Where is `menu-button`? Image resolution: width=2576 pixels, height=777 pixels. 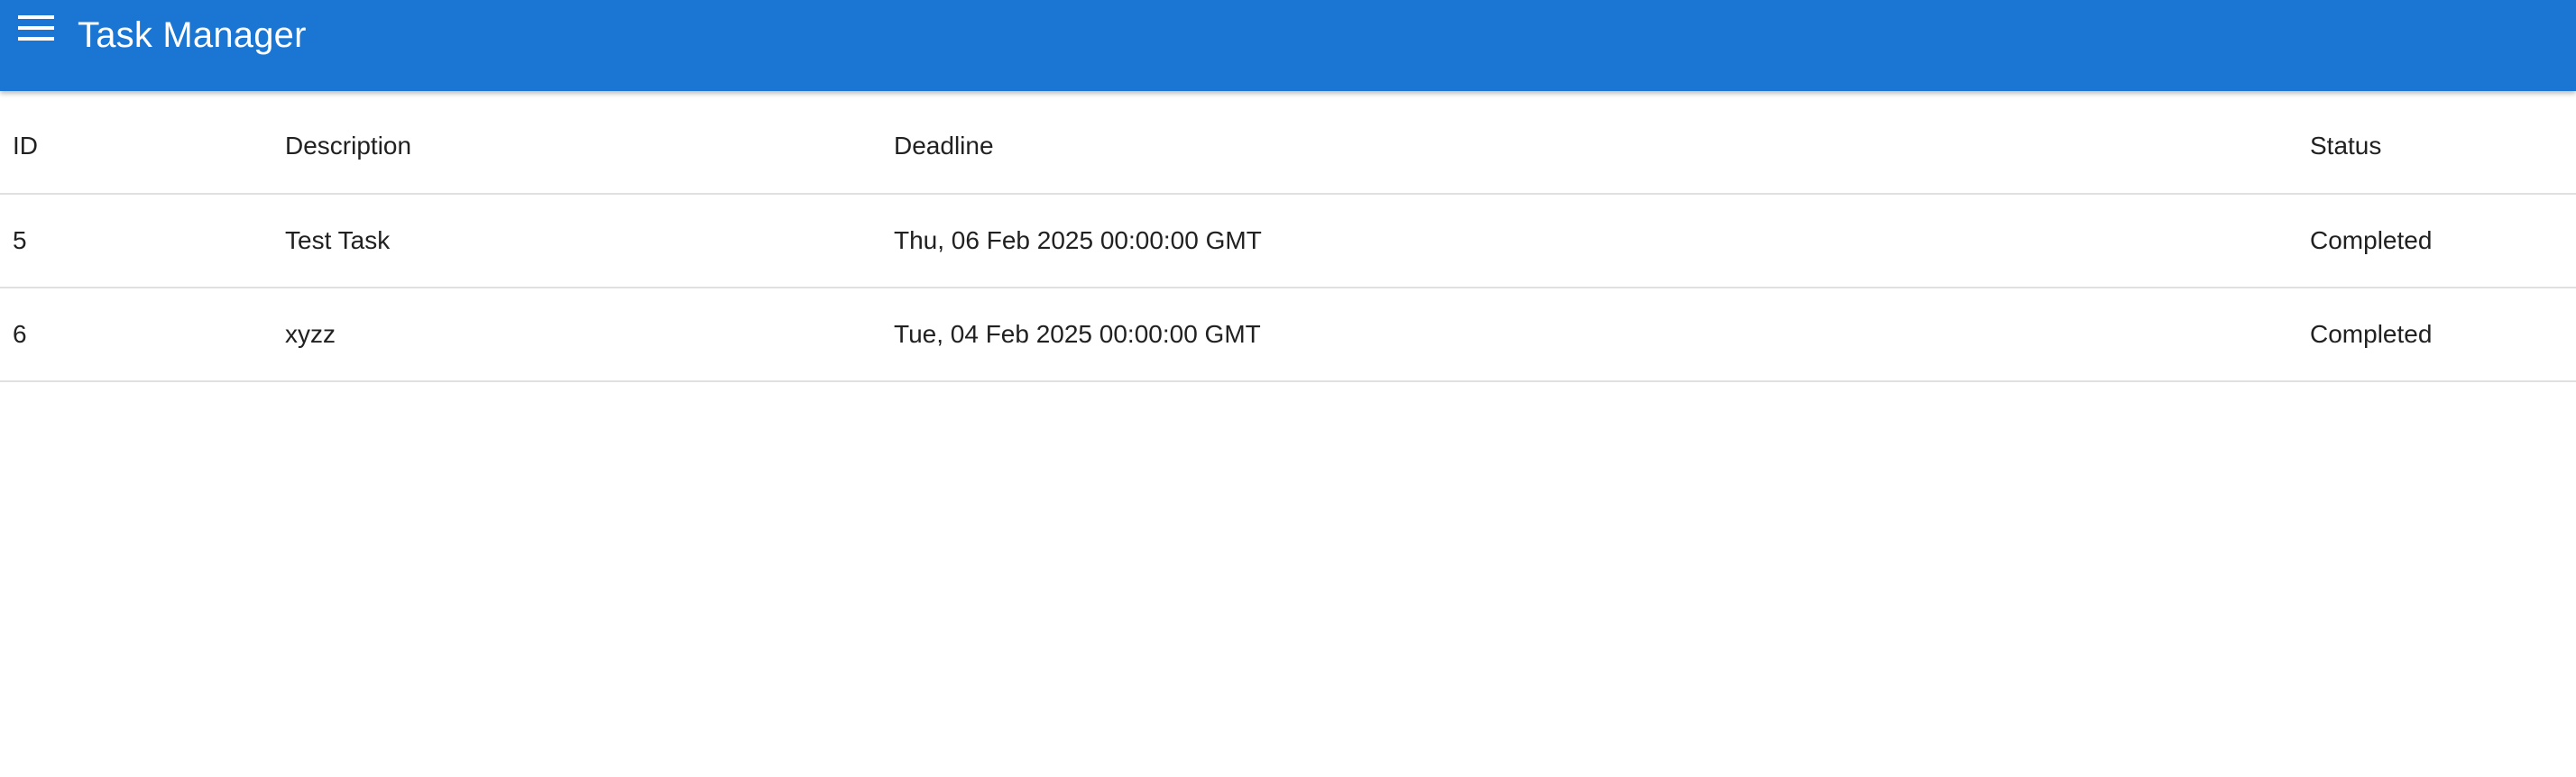
menu-button is located at coordinates (41, 35).